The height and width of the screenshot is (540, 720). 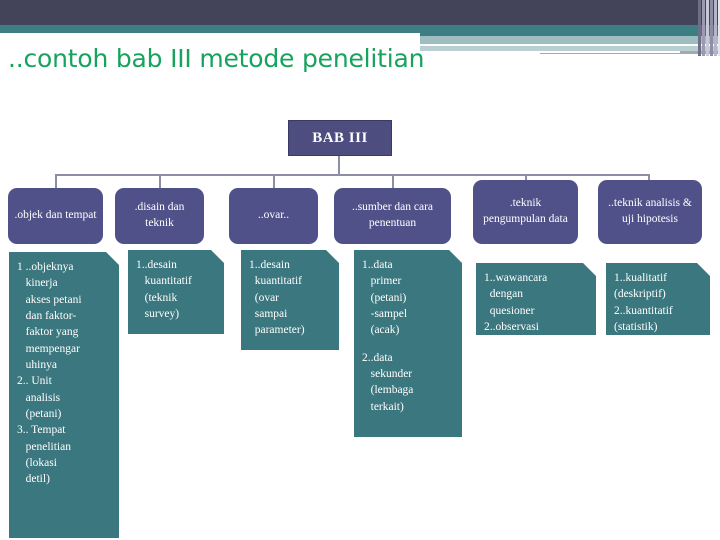 I want to click on root-node-bab-iii: BAB III, so click(x=340, y=138).